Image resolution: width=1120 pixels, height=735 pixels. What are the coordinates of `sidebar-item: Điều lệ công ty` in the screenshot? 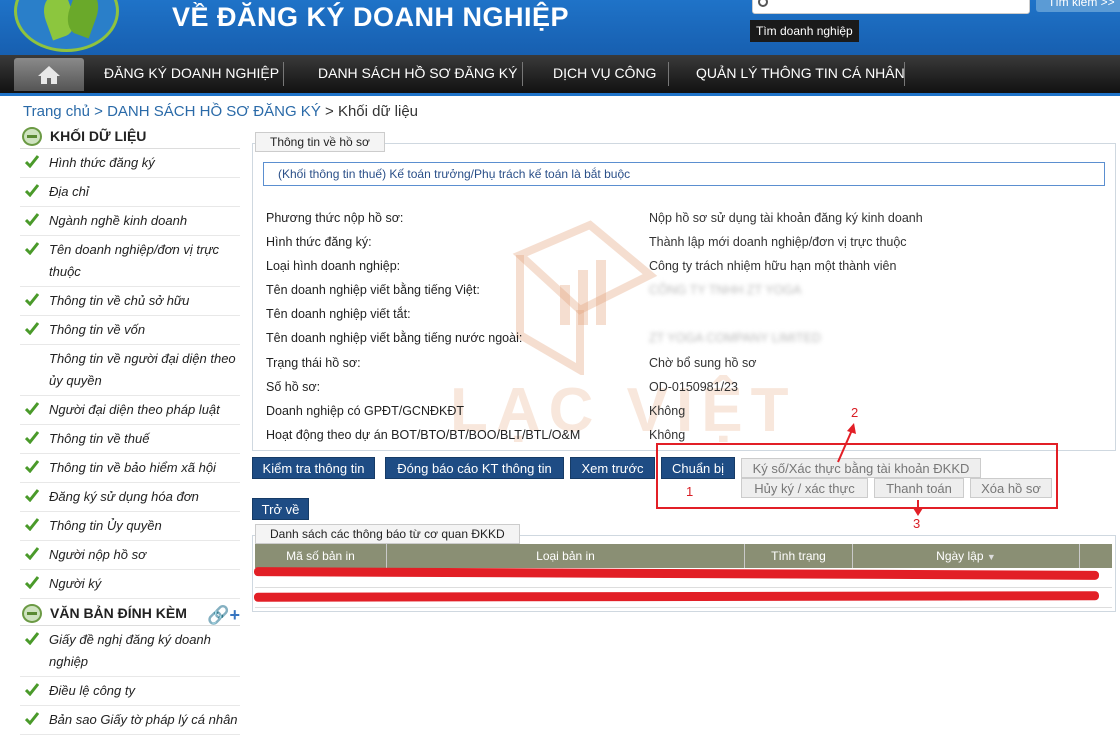 It's located at (130, 691).